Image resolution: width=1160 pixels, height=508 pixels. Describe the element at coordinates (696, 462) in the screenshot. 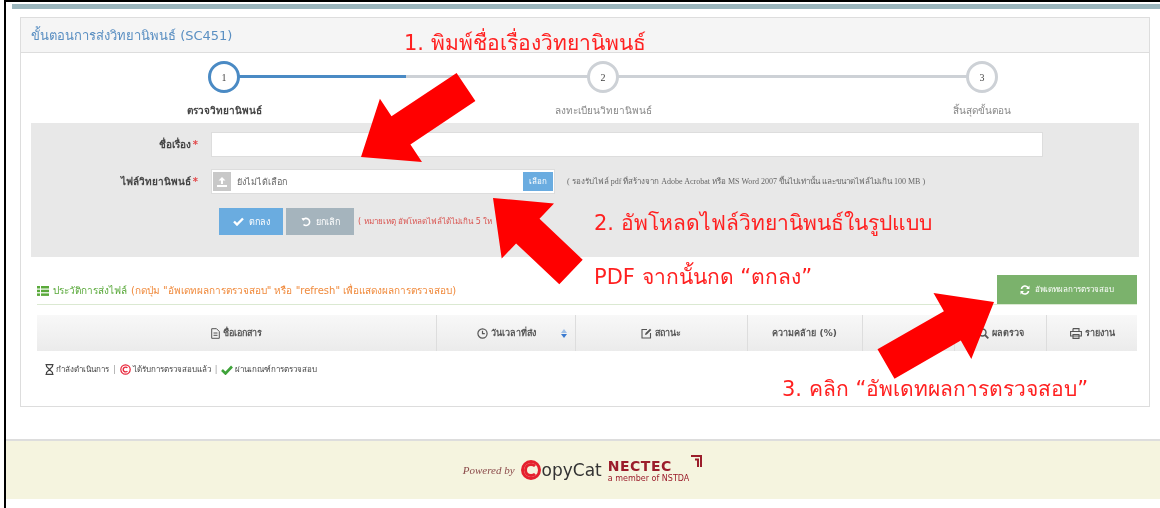

I see `bracket-mark-icon` at that location.